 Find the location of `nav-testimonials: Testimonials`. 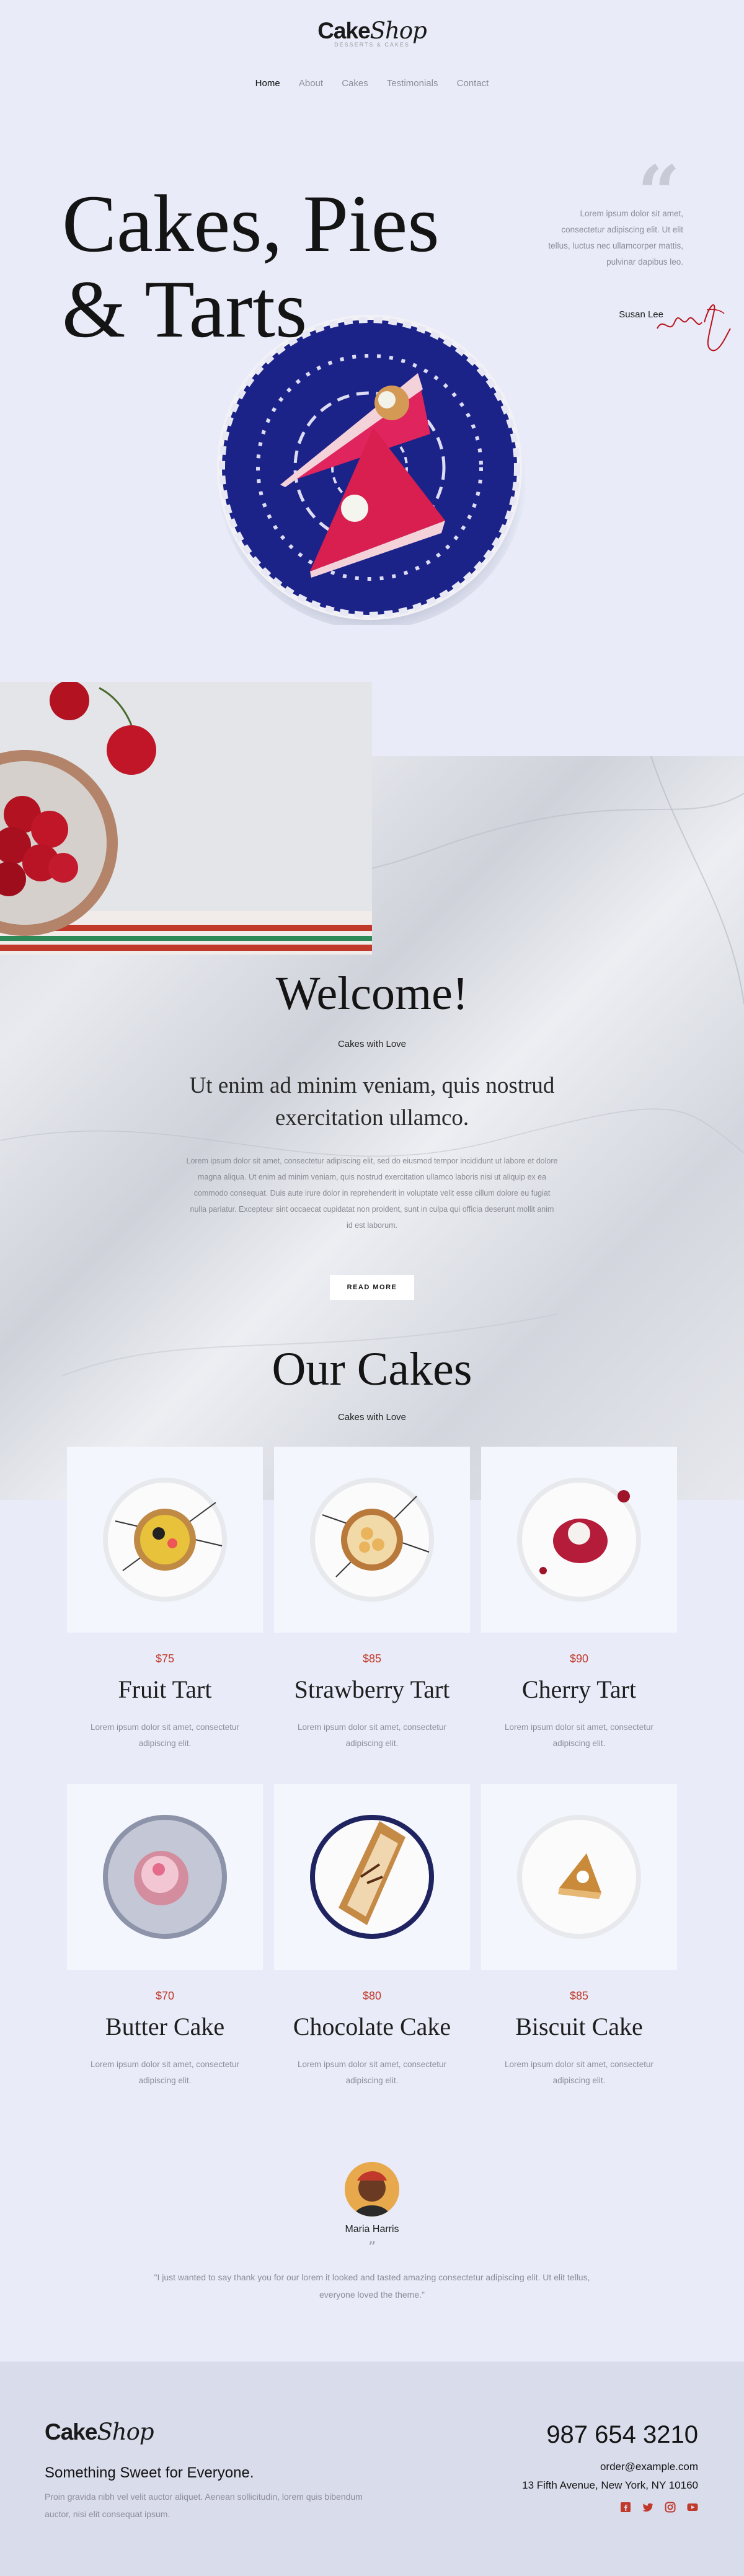

nav-testimonials: Testimonials is located at coordinates (412, 83).